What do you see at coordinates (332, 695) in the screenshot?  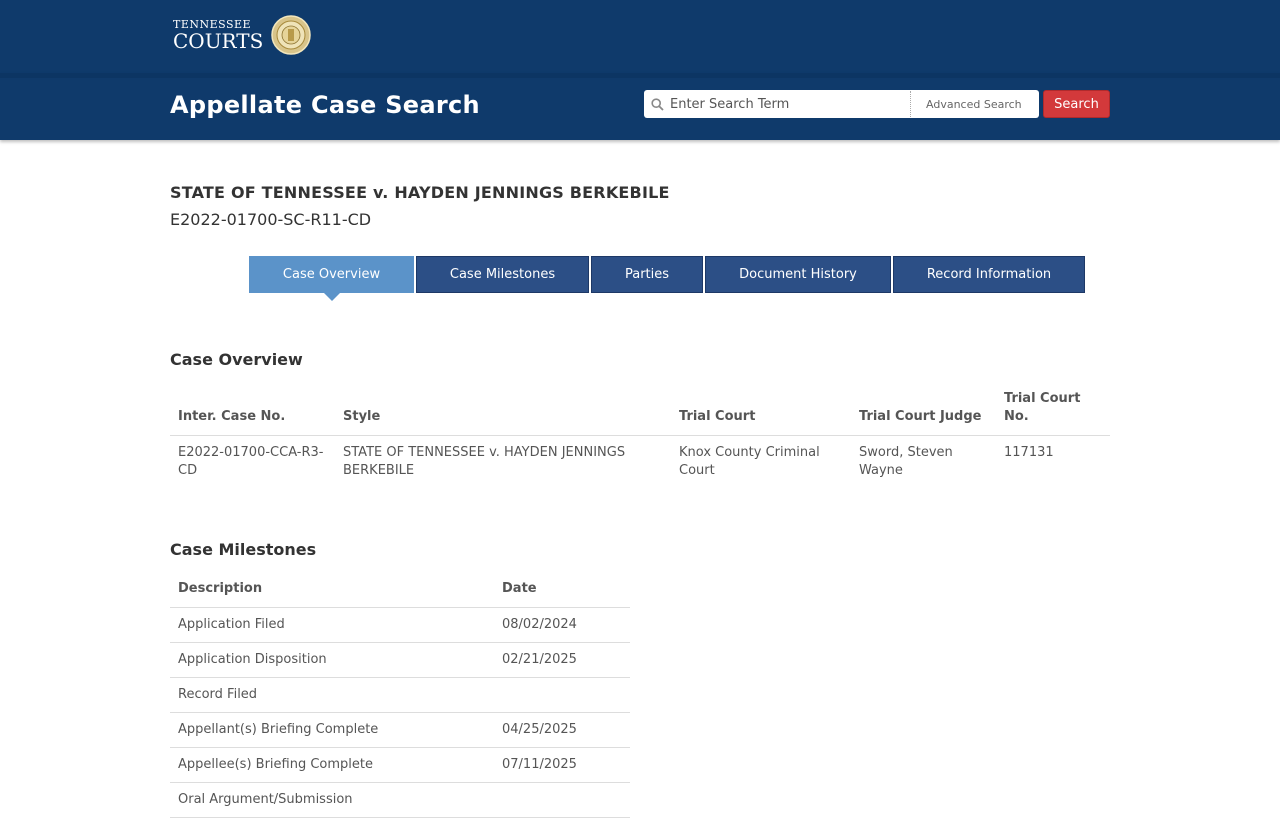 I see `table-cell: Record Filed` at bounding box center [332, 695].